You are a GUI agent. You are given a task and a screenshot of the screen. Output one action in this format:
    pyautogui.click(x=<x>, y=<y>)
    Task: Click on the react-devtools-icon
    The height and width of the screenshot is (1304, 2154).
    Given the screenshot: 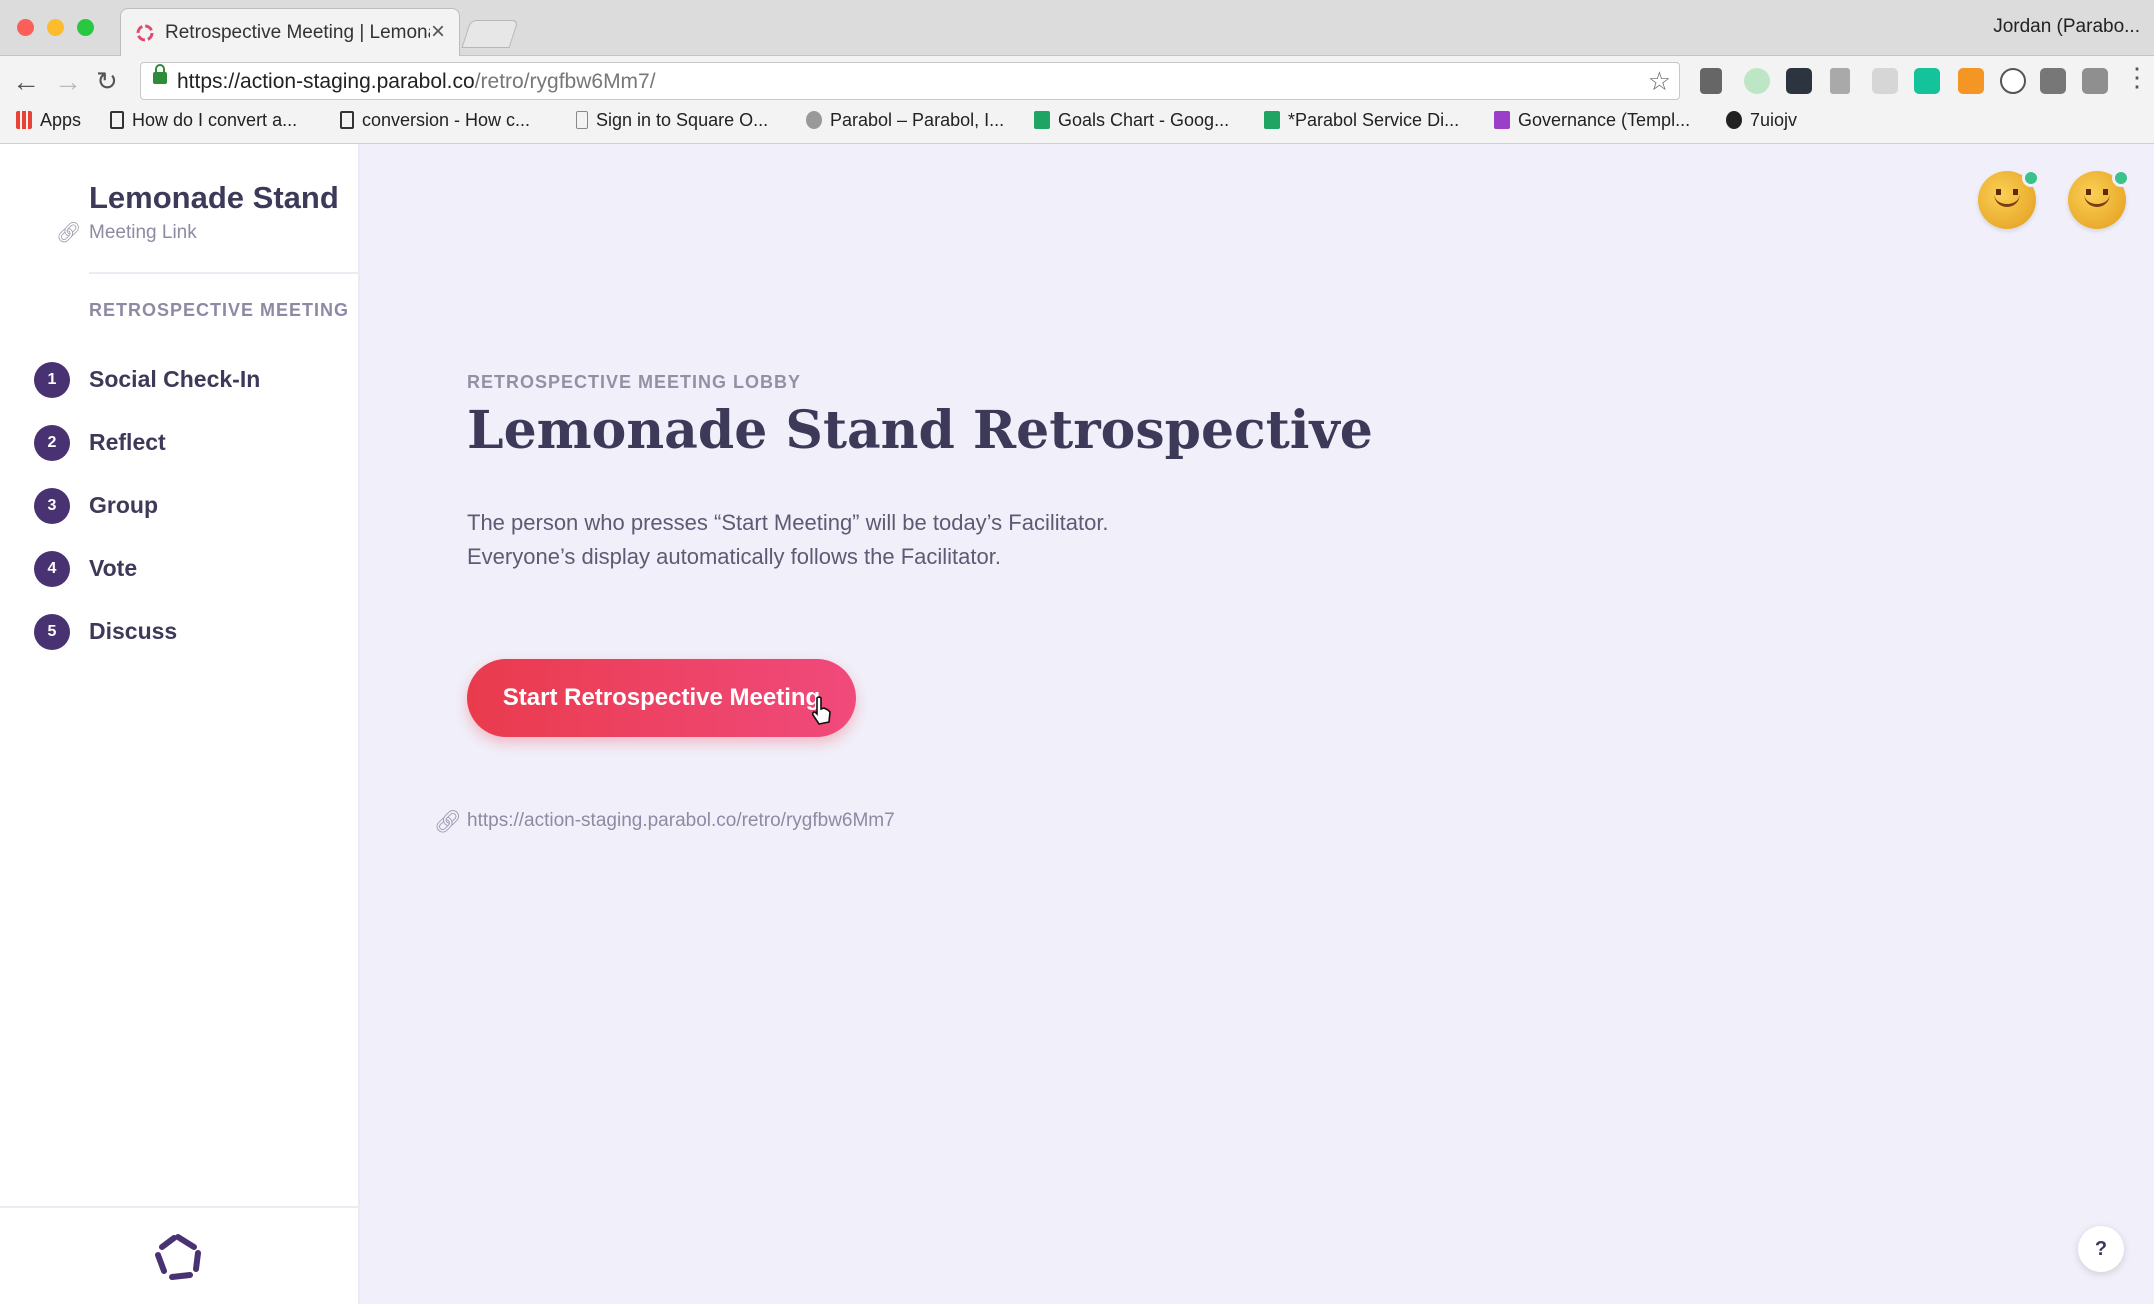 What is the action you would take?
    pyautogui.click(x=1799, y=81)
    